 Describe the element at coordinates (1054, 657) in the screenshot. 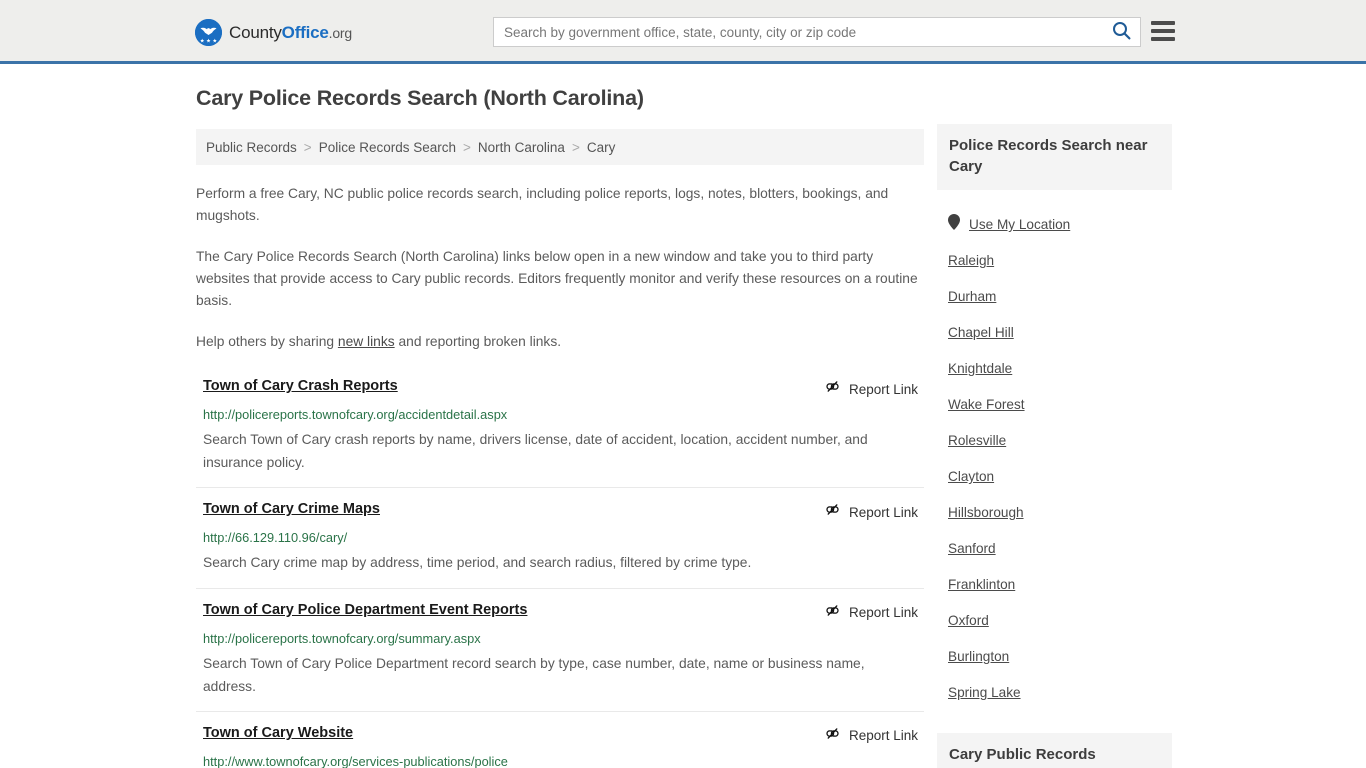

I see `sidebar-city-row: Burlington` at that location.